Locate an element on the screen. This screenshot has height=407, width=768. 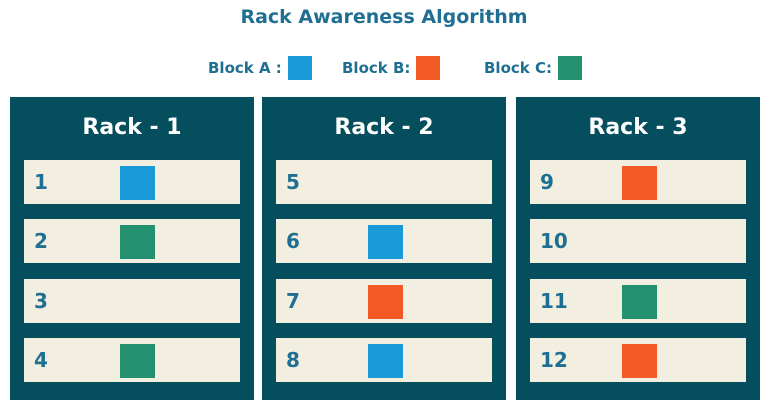
rack-slot: 5 is located at coordinates (384, 182).